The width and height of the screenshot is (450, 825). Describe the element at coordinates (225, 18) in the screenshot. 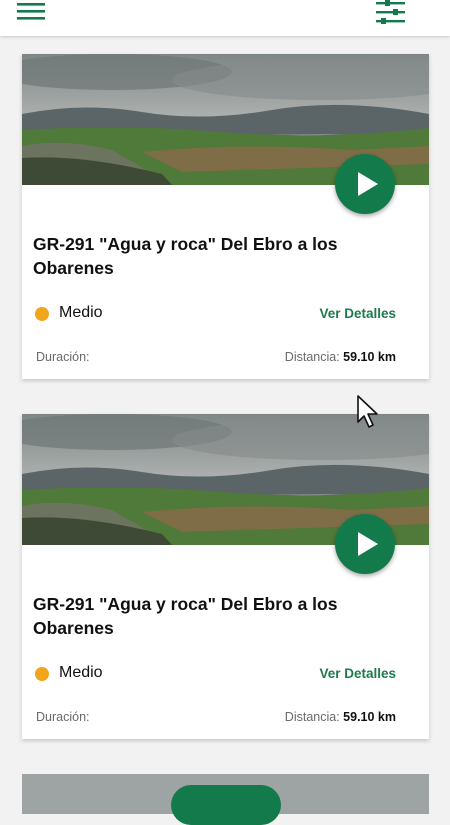

I see `app-bar` at that location.